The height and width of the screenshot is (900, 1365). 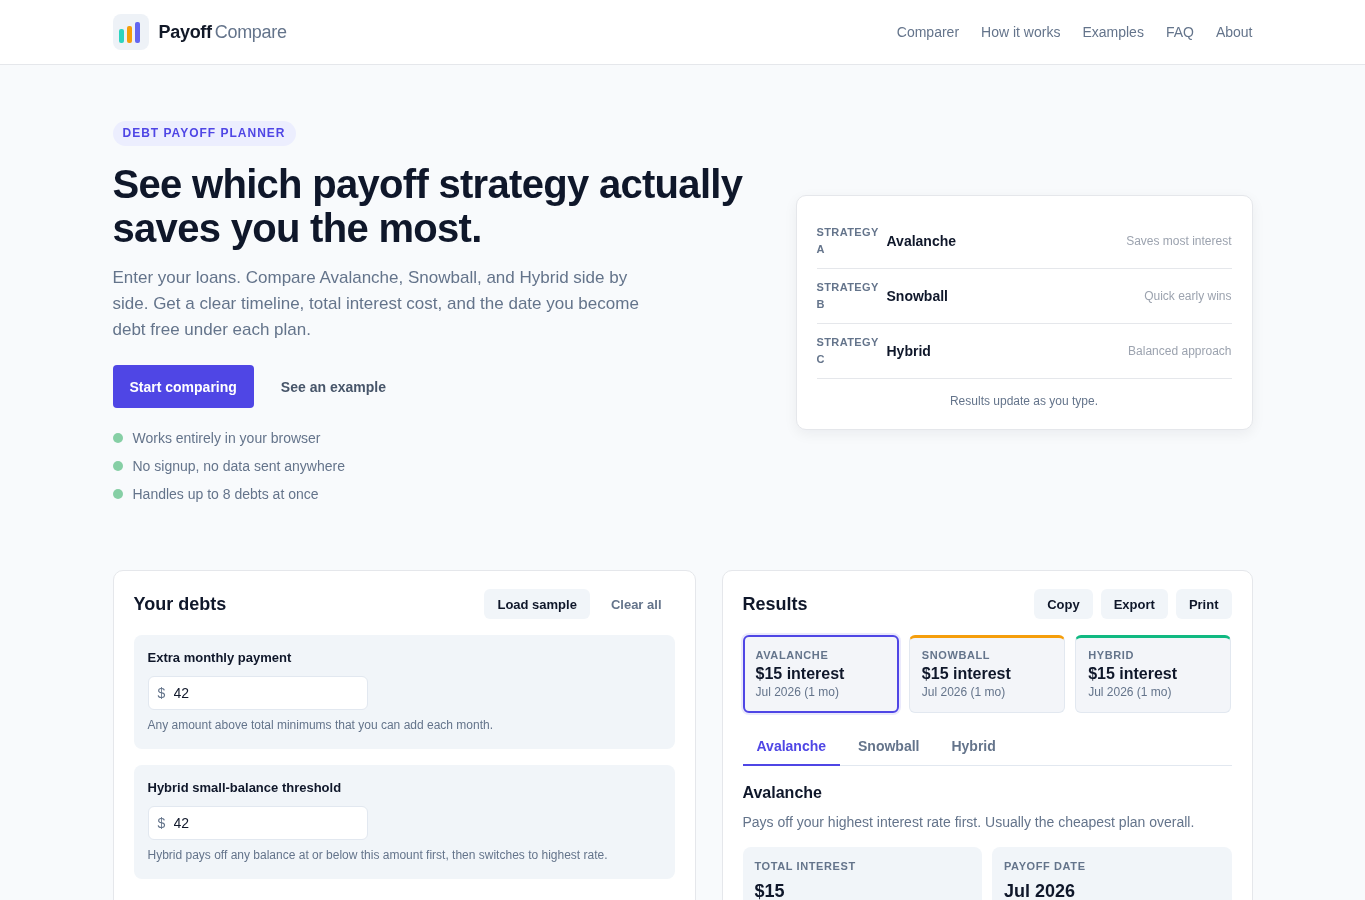 I want to click on brand-name-suffix: Compare, so click(x=250, y=32).